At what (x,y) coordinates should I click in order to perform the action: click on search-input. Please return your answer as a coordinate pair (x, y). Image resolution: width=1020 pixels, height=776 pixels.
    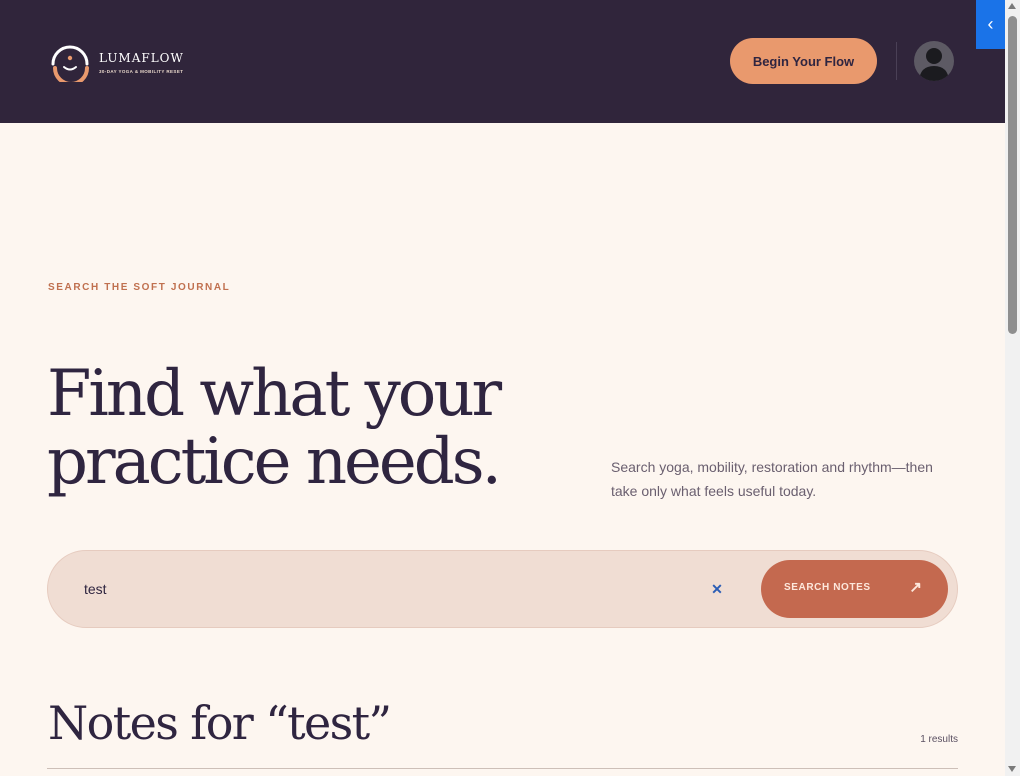
    Looking at the image, I should click on (384, 589).